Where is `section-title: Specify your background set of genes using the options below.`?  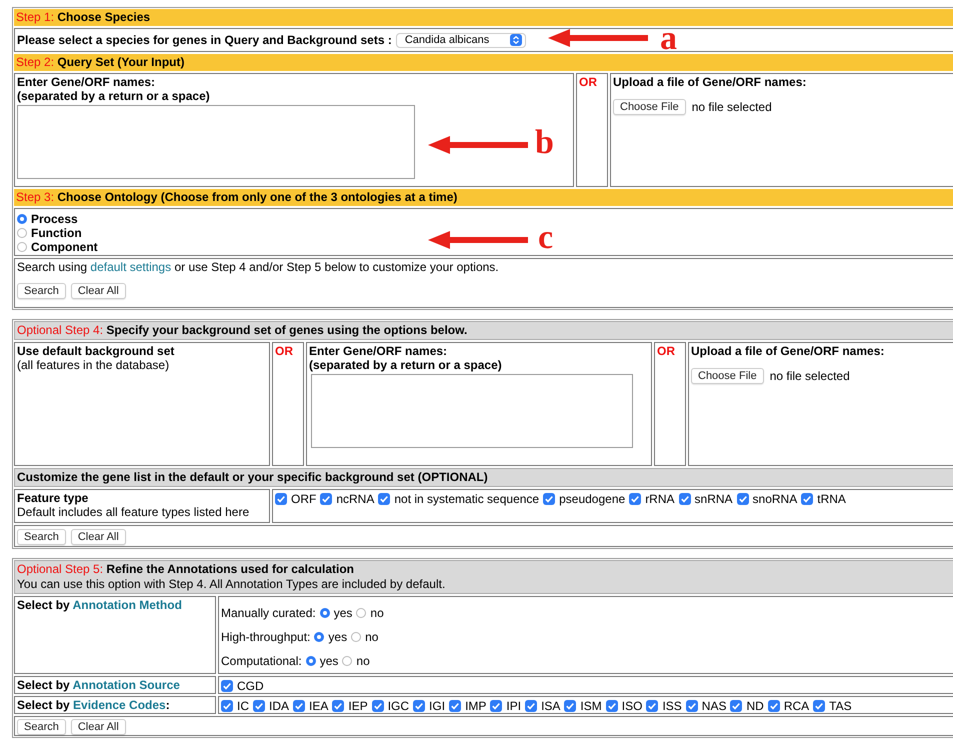 section-title: Specify your background set of genes using the options below. is located at coordinates (287, 330).